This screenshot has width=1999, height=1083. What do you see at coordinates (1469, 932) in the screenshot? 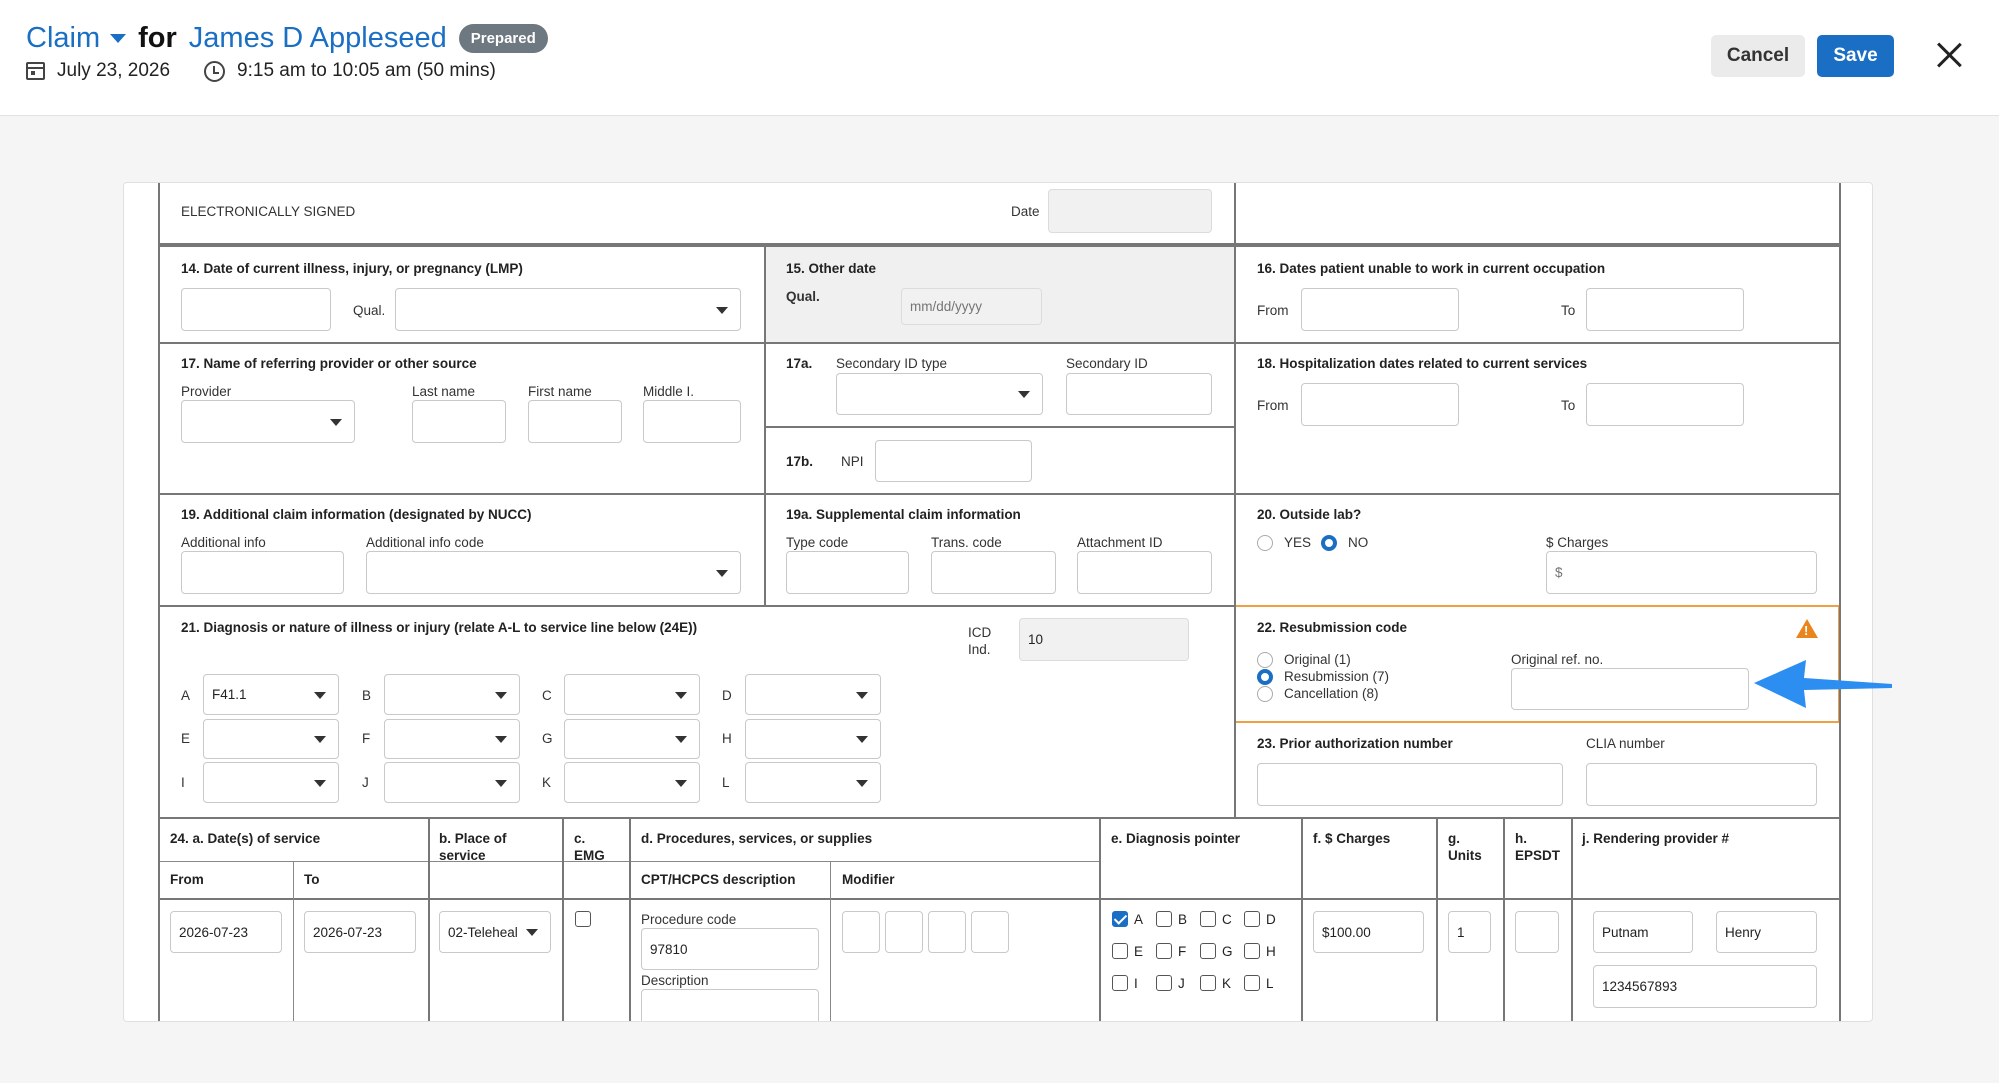
I see `line-units-input` at bounding box center [1469, 932].